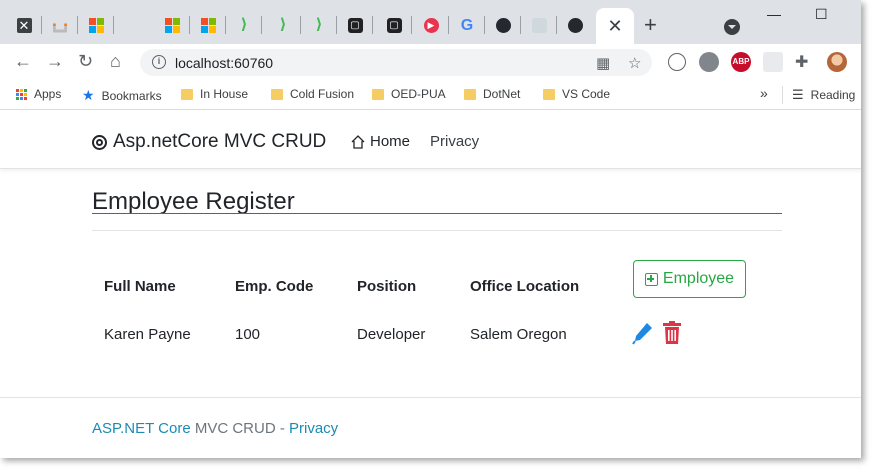  Describe the element at coordinates (214, 94) in the screenshot. I see `bookmark-in-house: In House` at that location.